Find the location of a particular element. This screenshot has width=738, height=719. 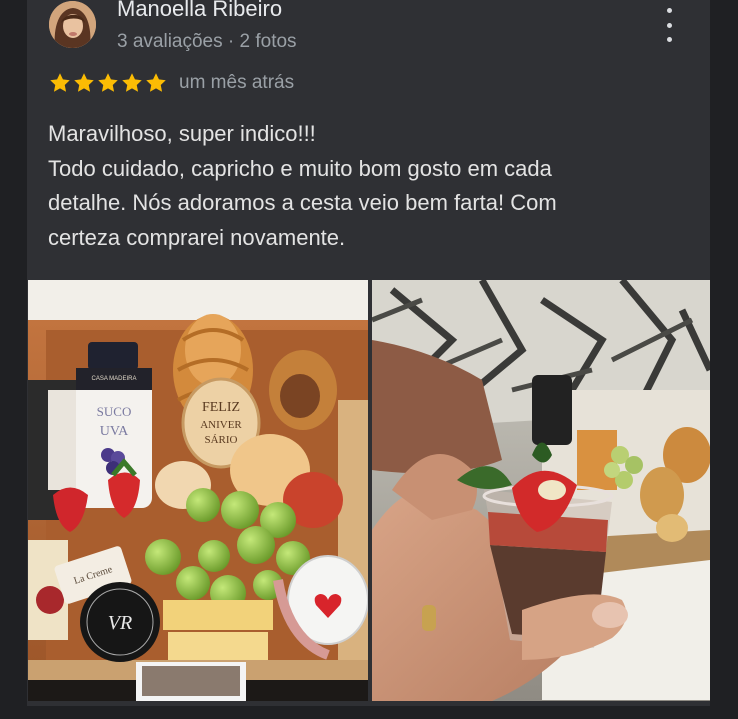

review-text-line: Maravilhoso, super indico!!! is located at coordinates (182, 133).